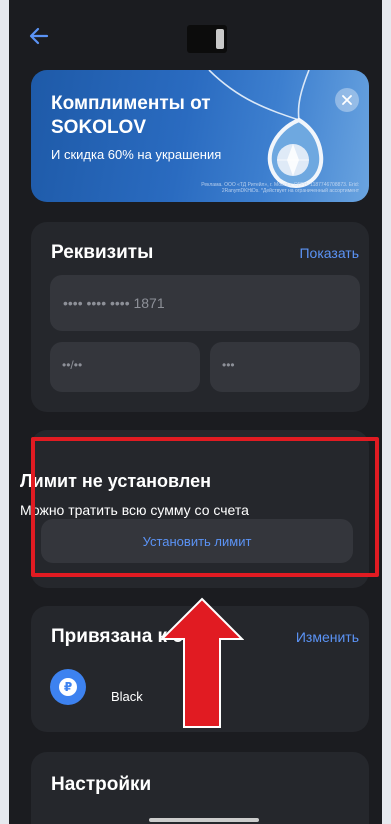 This screenshot has height=824, width=391. Describe the element at coordinates (125, 367) in the screenshot. I see `expiry-field: ••/••` at that location.